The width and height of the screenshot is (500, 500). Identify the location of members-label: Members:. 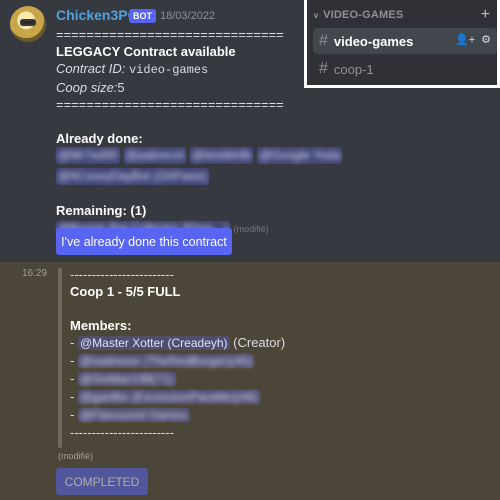
(101, 325).